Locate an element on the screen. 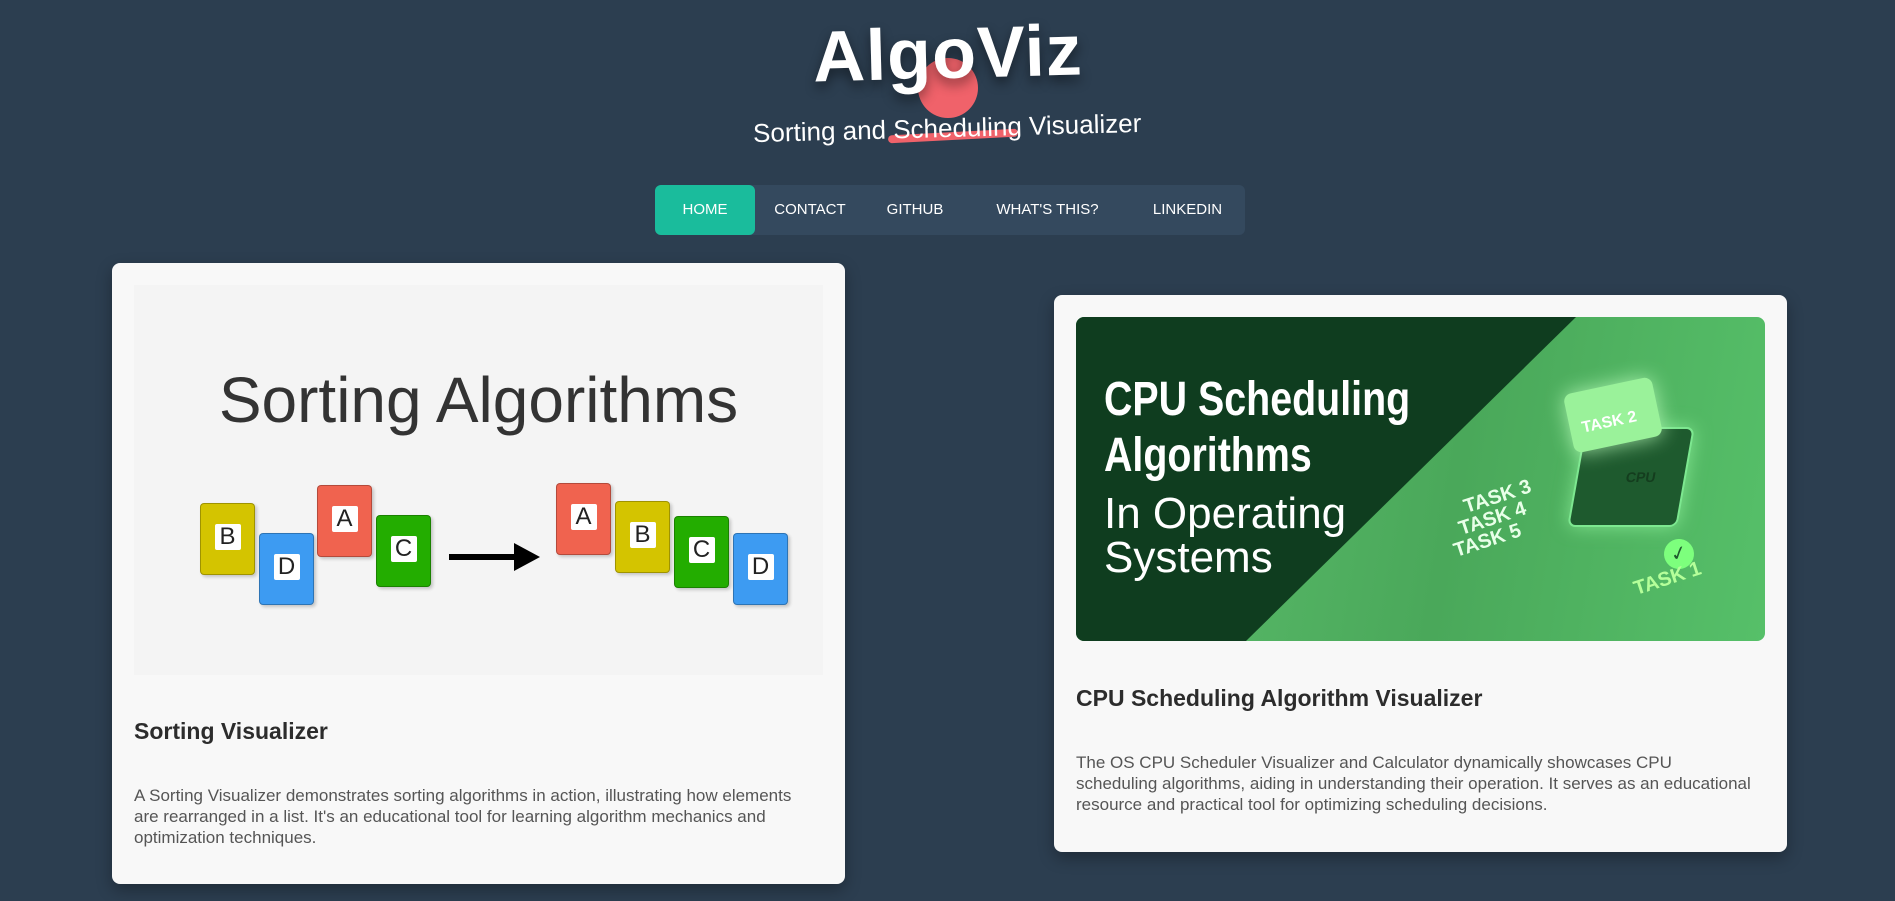 The width and height of the screenshot is (1895, 901). sorting-illustration-heading: Sorting Algorithms is located at coordinates (478, 400).